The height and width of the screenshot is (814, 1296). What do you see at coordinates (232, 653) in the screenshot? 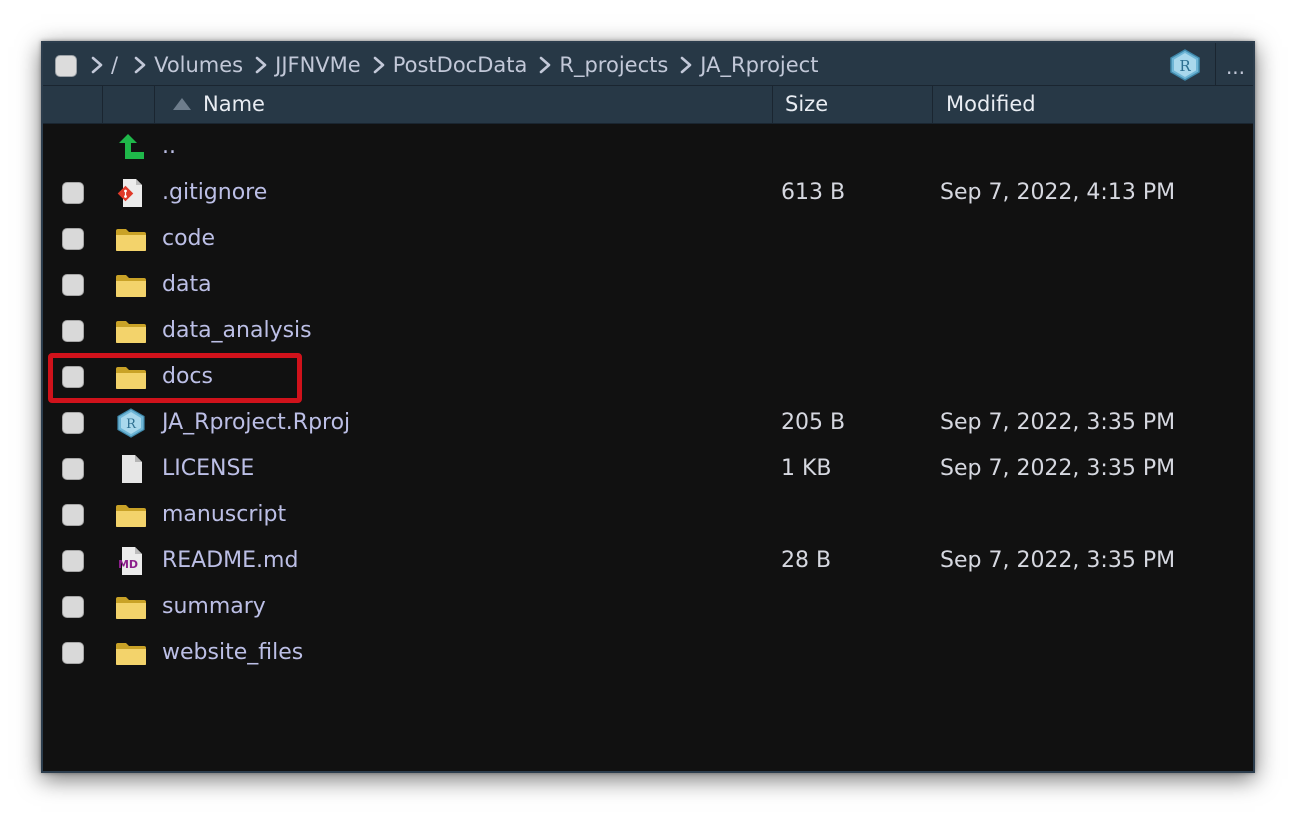
I see `file-name-link: website_files` at bounding box center [232, 653].